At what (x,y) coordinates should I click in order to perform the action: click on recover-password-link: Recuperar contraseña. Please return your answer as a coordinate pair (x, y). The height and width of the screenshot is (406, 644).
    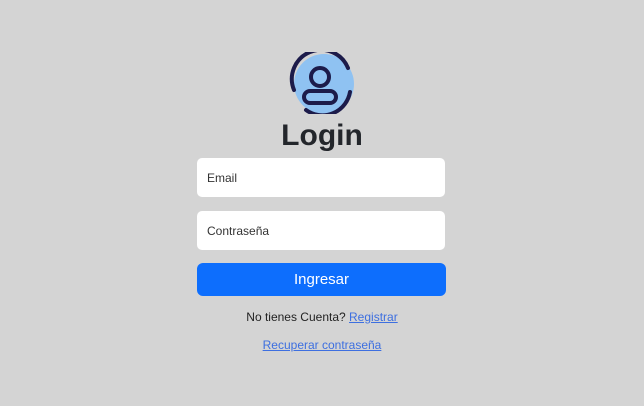
    Looking at the image, I should click on (322, 345).